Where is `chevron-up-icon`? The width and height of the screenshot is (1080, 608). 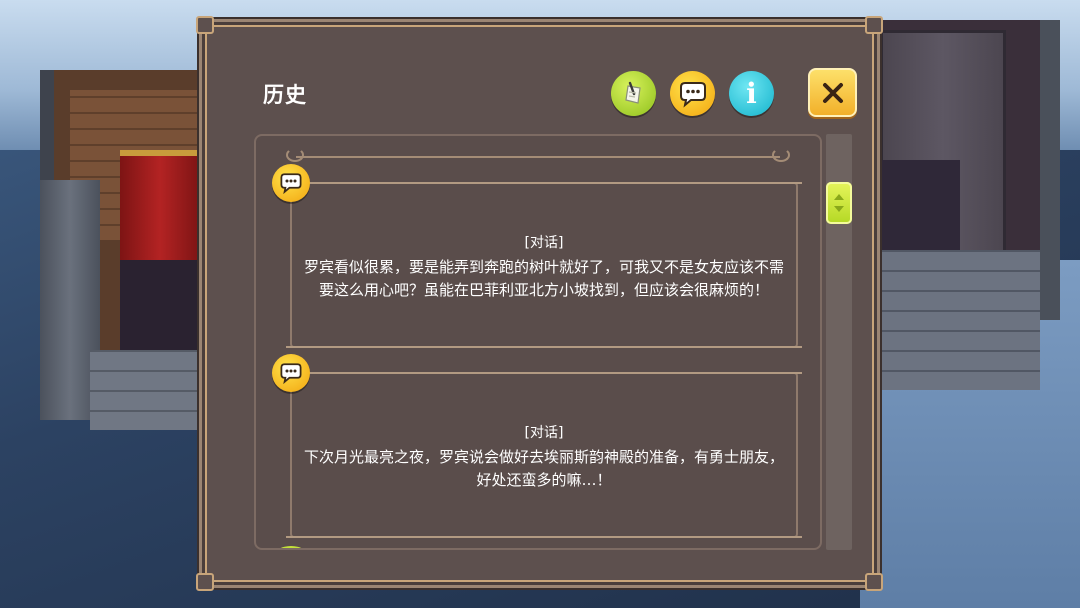 chevron-up-icon is located at coordinates (839, 197).